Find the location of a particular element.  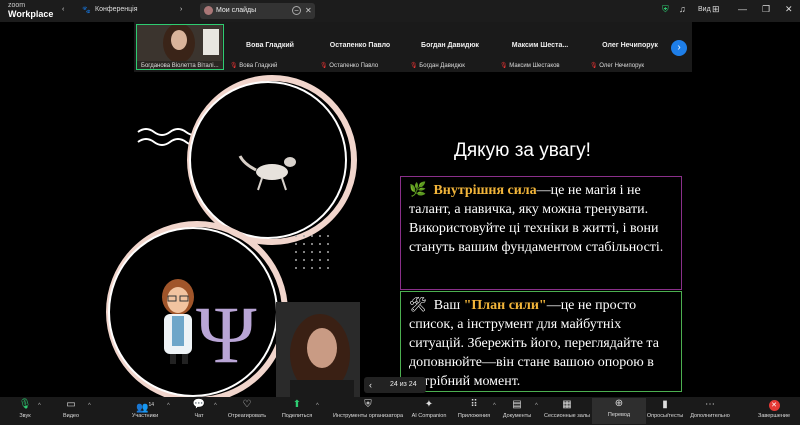

participants-icon: 👥14 is located at coordinates (144, 408).